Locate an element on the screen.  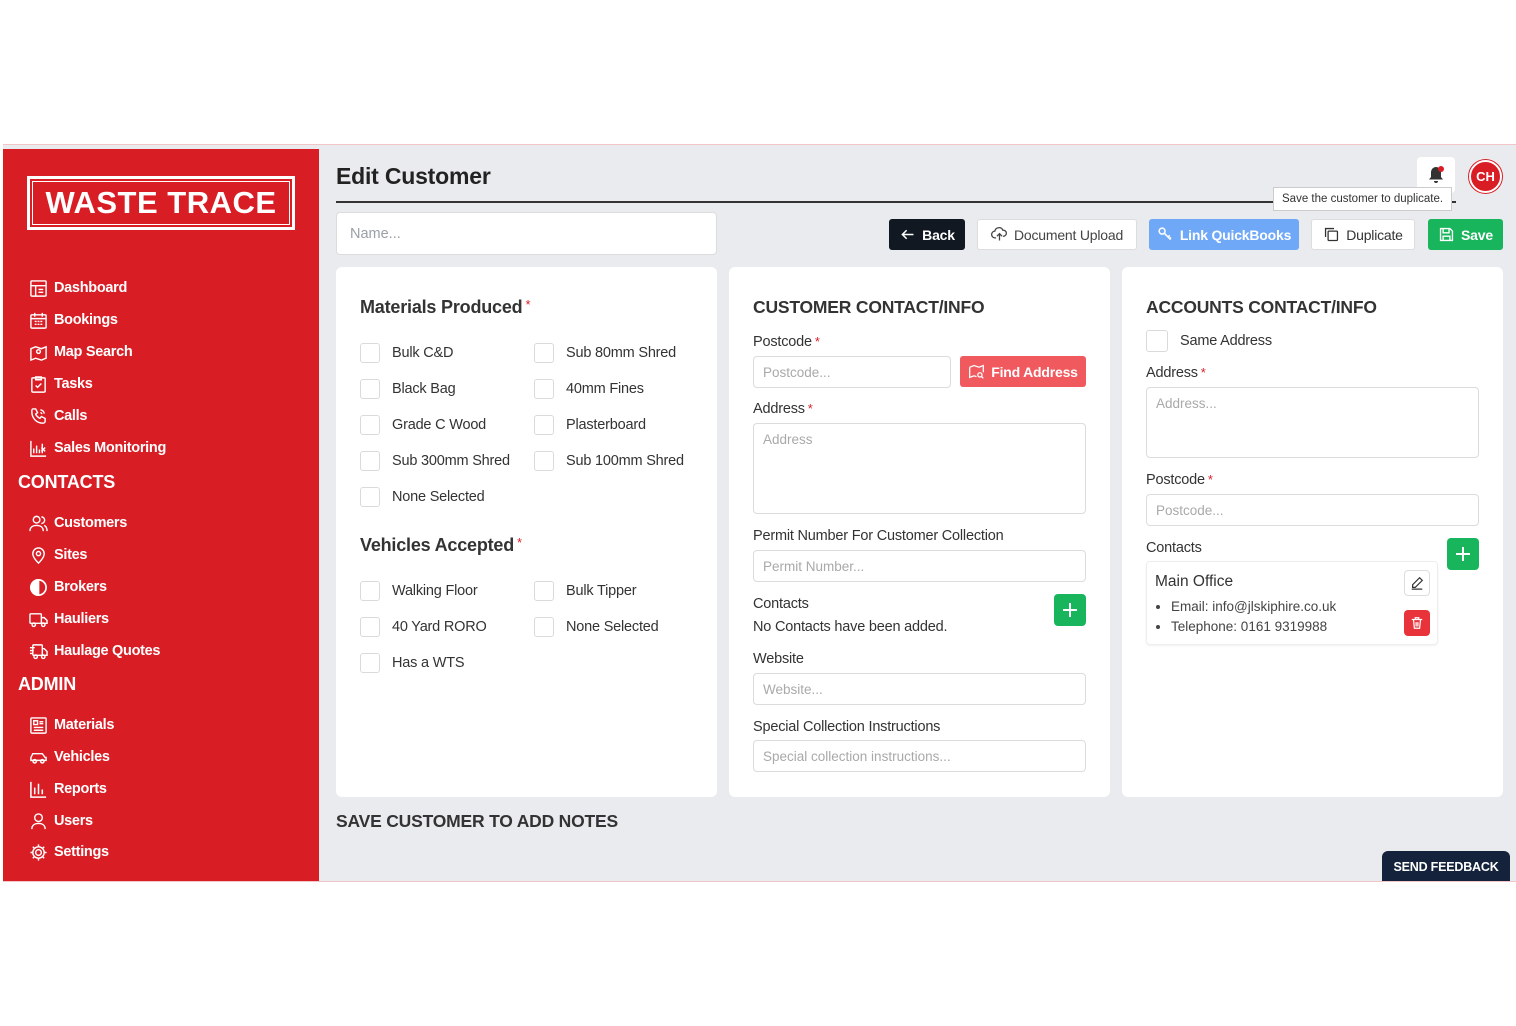
website-input is located at coordinates (919, 689).